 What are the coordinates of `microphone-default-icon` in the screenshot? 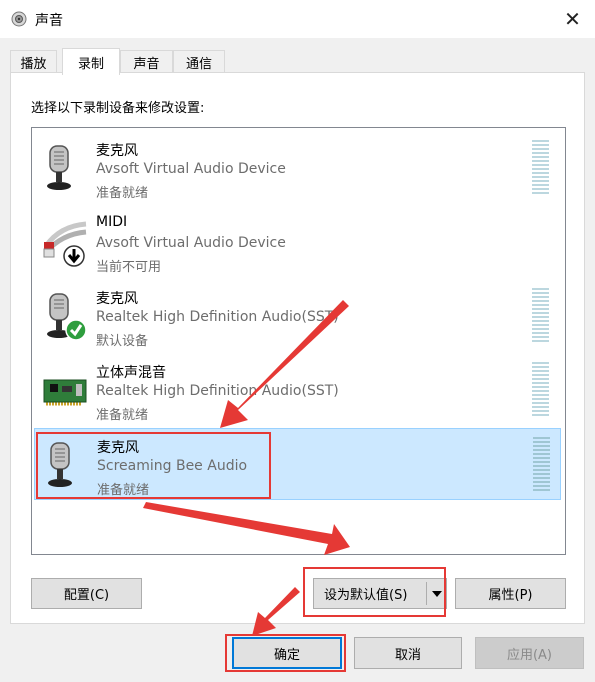 It's located at (67, 317).